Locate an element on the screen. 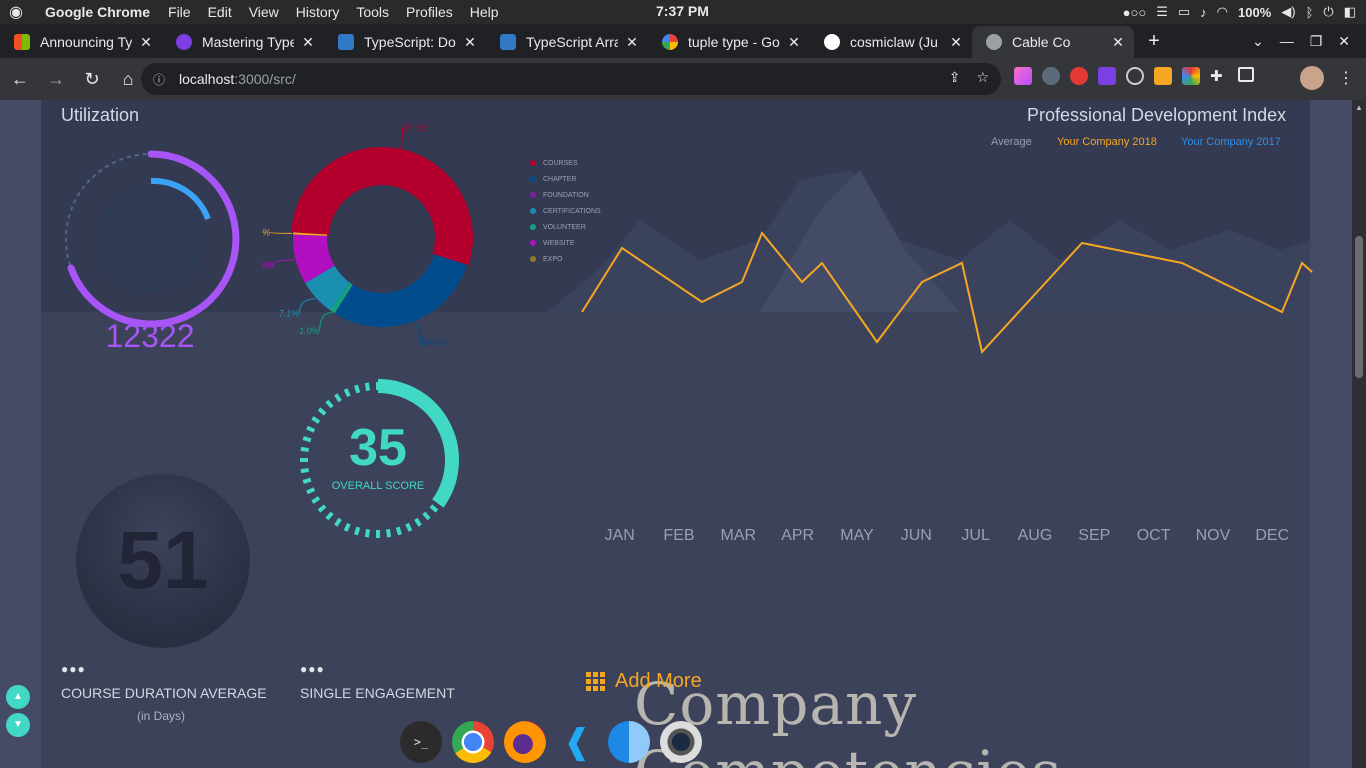  donut-slice-volunteer is located at coordinates (341, 298).